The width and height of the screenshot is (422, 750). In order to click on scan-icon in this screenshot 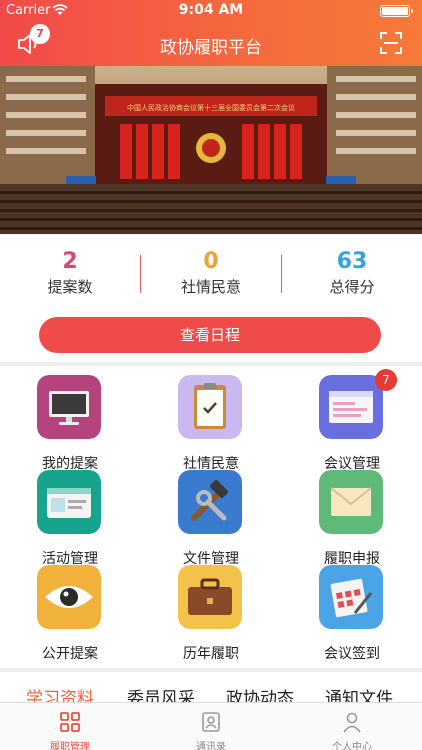, I will do `click(391, 43)`.